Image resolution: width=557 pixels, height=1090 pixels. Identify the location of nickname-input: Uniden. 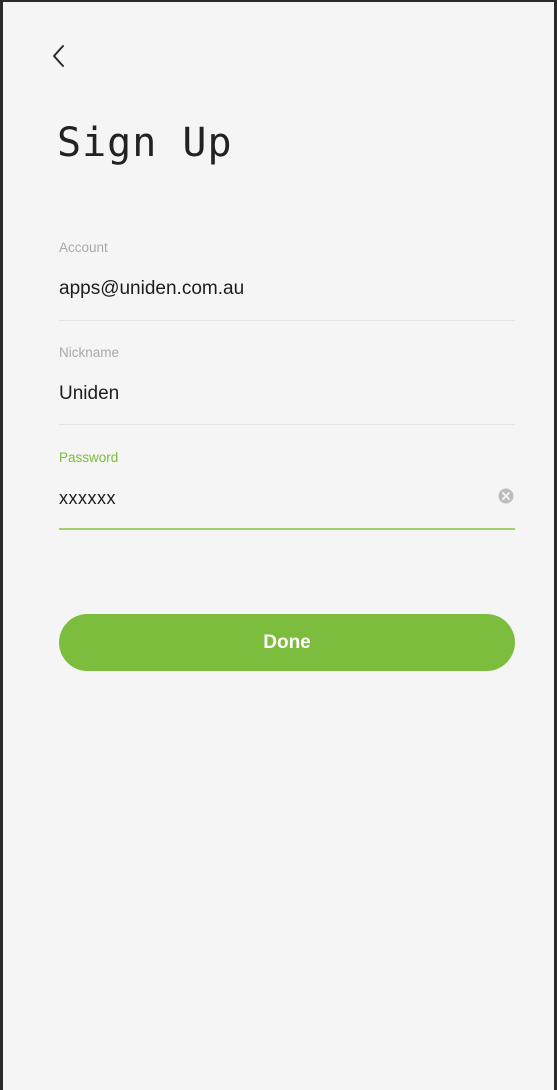
(89, 394).